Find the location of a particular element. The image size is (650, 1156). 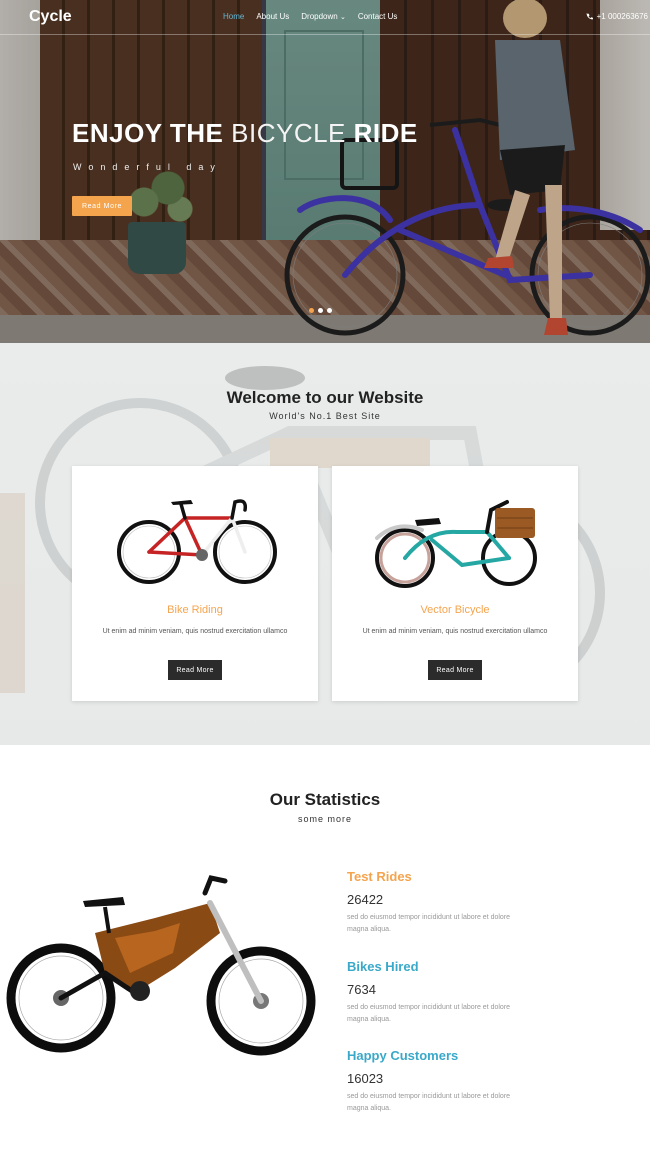

stat-value: 7634 is located at coordinates (361, 989).